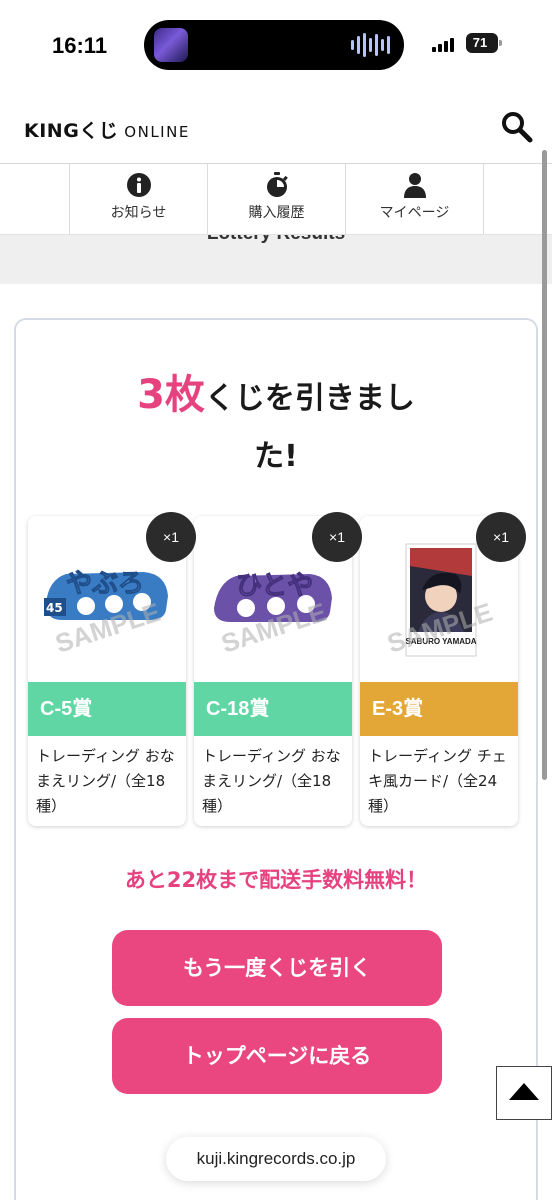 The width and height of the screenshot is (552, 1200). I want to click on nav-divider, so click(483, 199).